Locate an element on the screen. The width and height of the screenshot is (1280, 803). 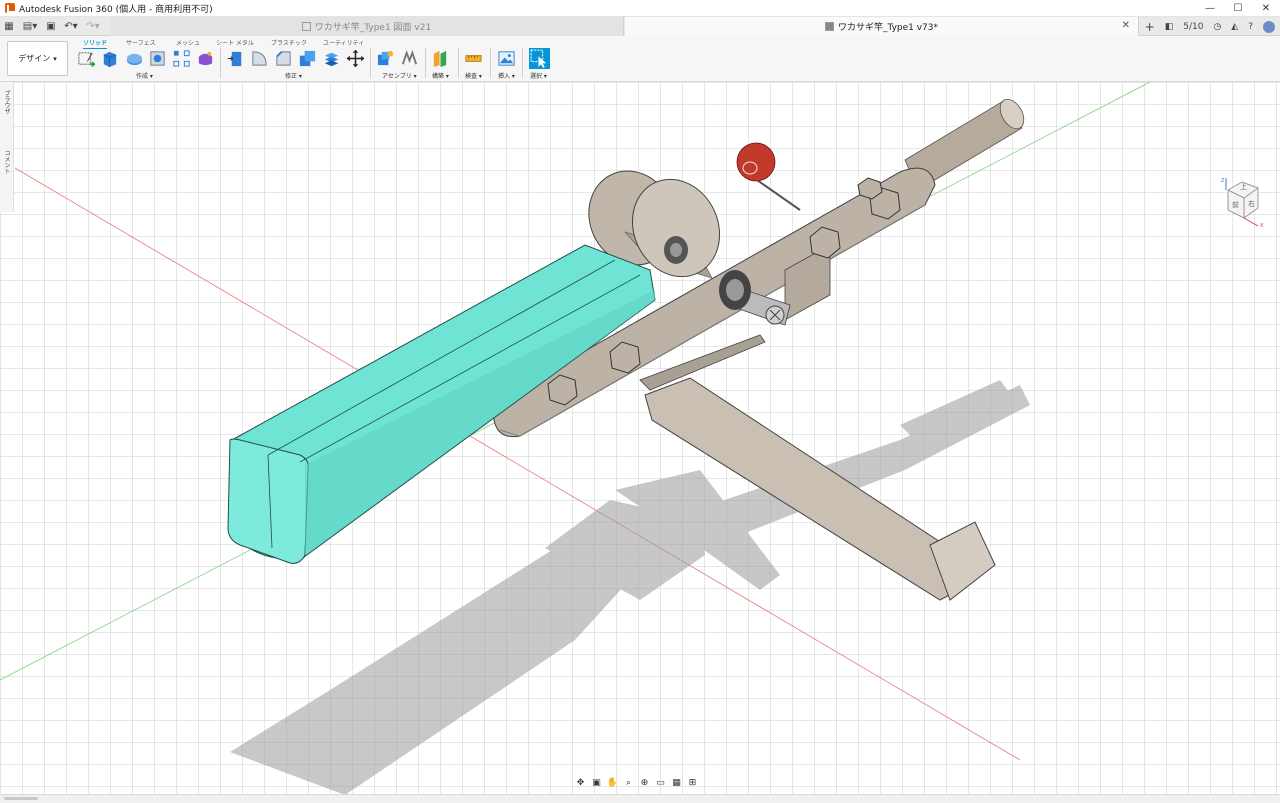
select-icon is located at coordinates (539, 58).